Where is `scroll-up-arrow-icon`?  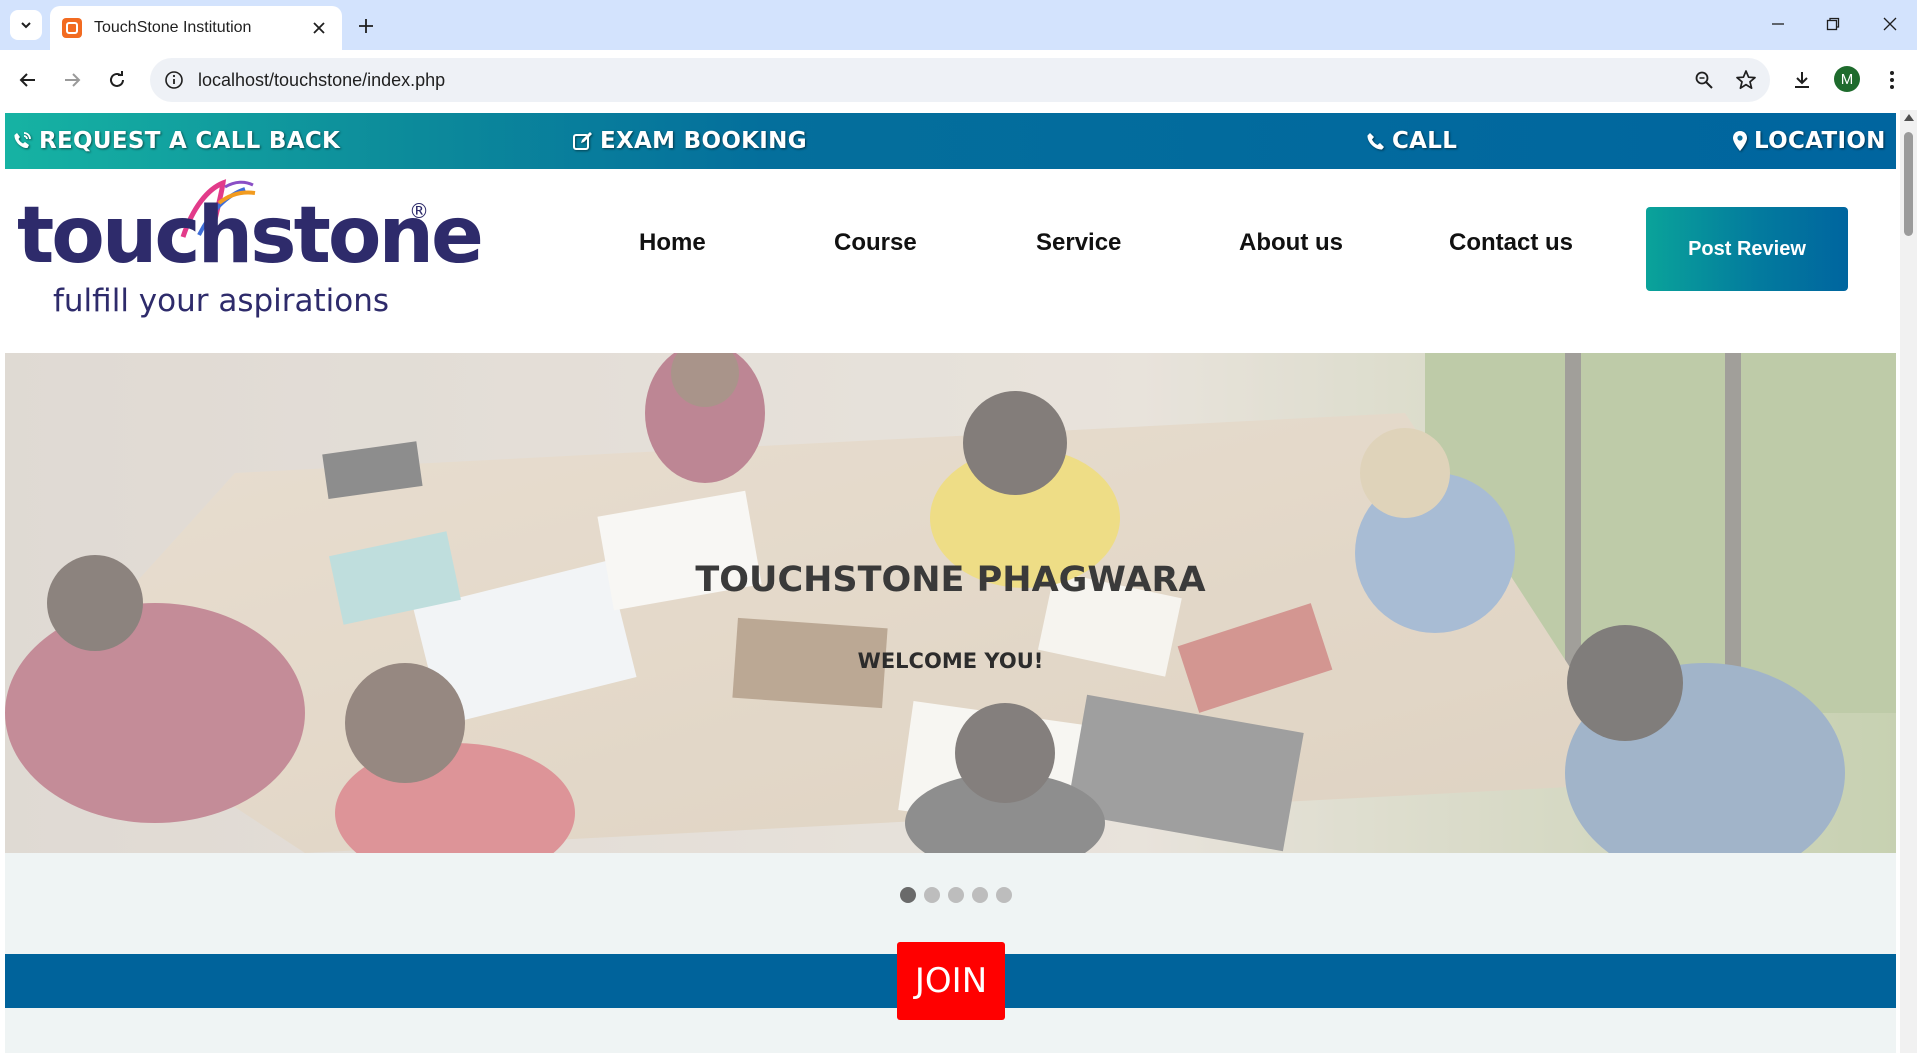 scroll-up-arrow-icon is located at coordinates (1909, 117).